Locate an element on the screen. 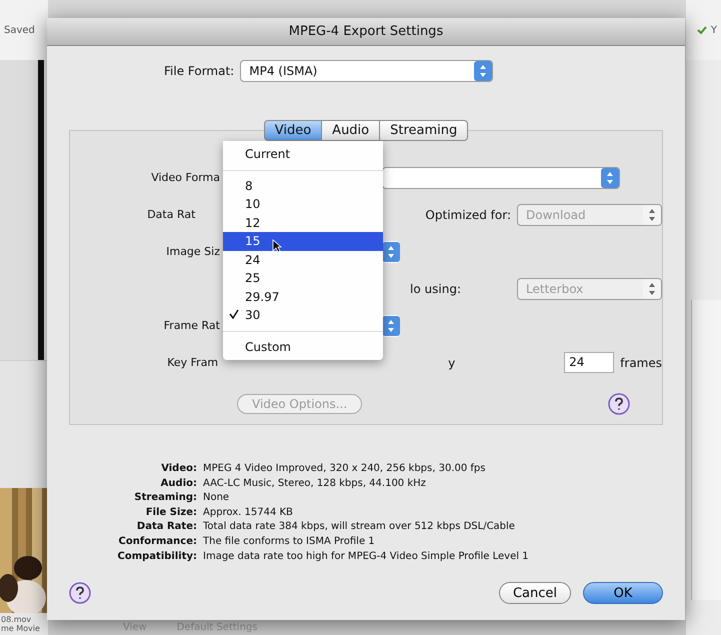 This screenshot has width=721, height=635. summary-value: Total data rate 384 kbps, will stream over 512 kbps DSL/Cable is located at coordinates (359, 527).